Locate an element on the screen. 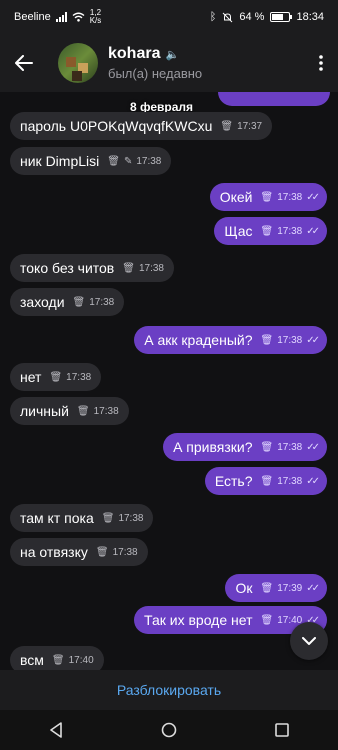 The image size is (338, 750). last-seen-status: был(а) недавно is located at coordinates (155, 73).